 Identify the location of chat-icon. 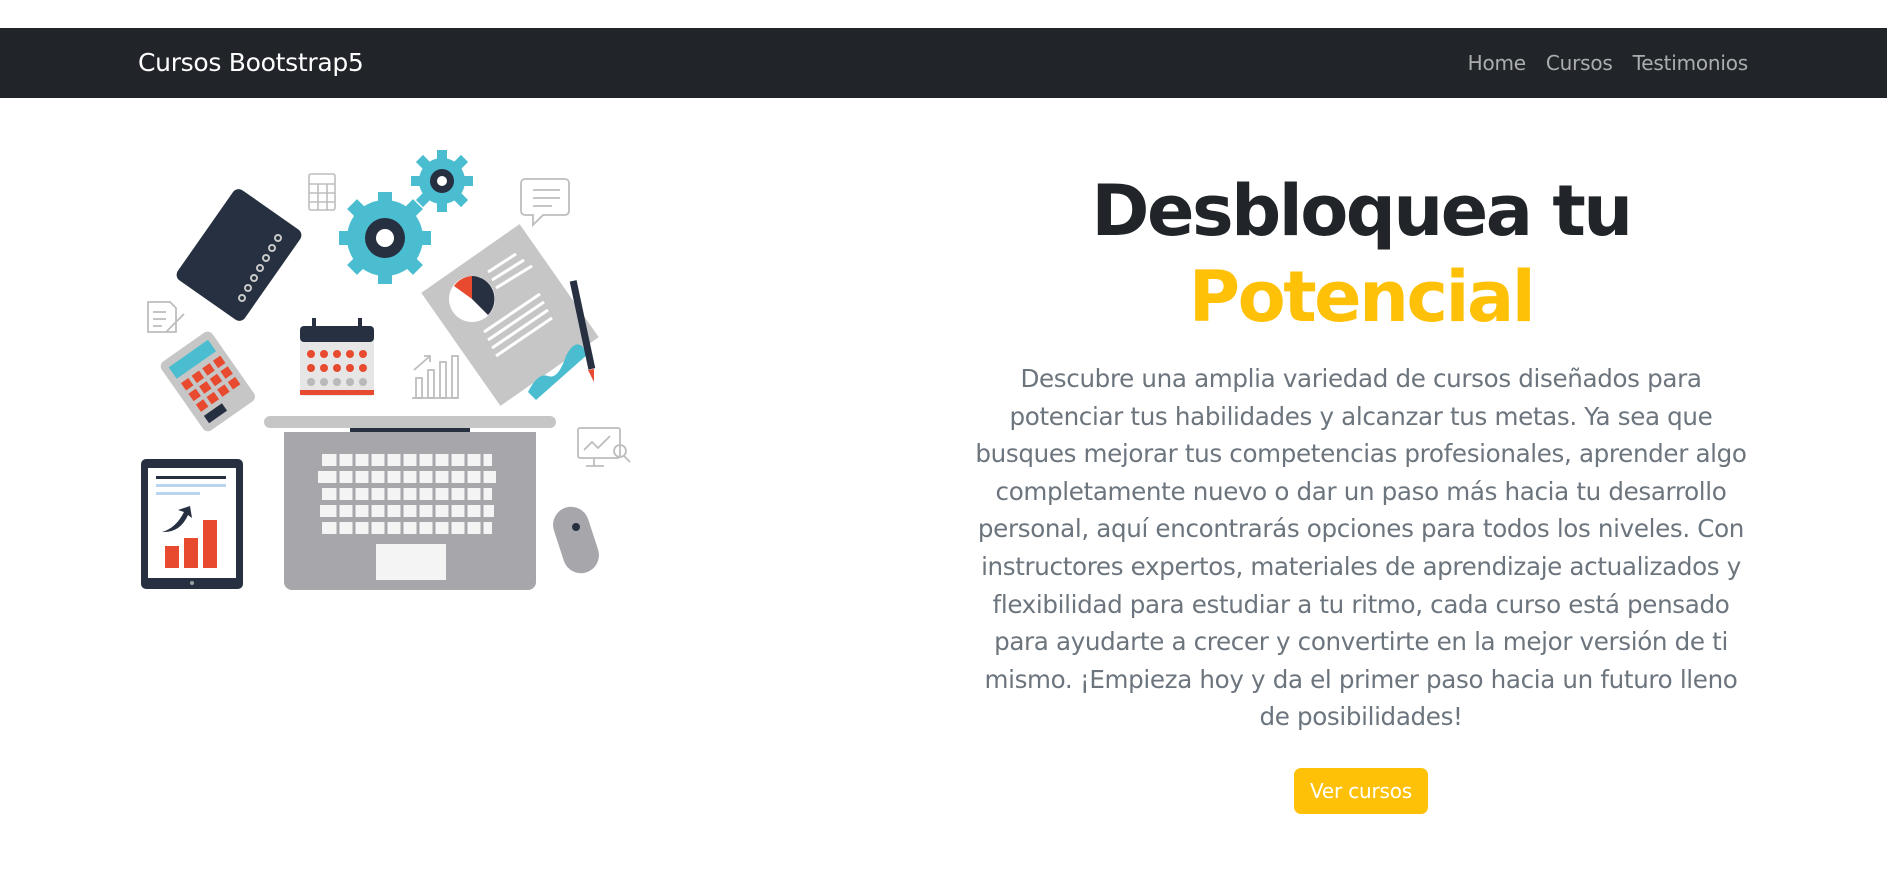
(545, 203).